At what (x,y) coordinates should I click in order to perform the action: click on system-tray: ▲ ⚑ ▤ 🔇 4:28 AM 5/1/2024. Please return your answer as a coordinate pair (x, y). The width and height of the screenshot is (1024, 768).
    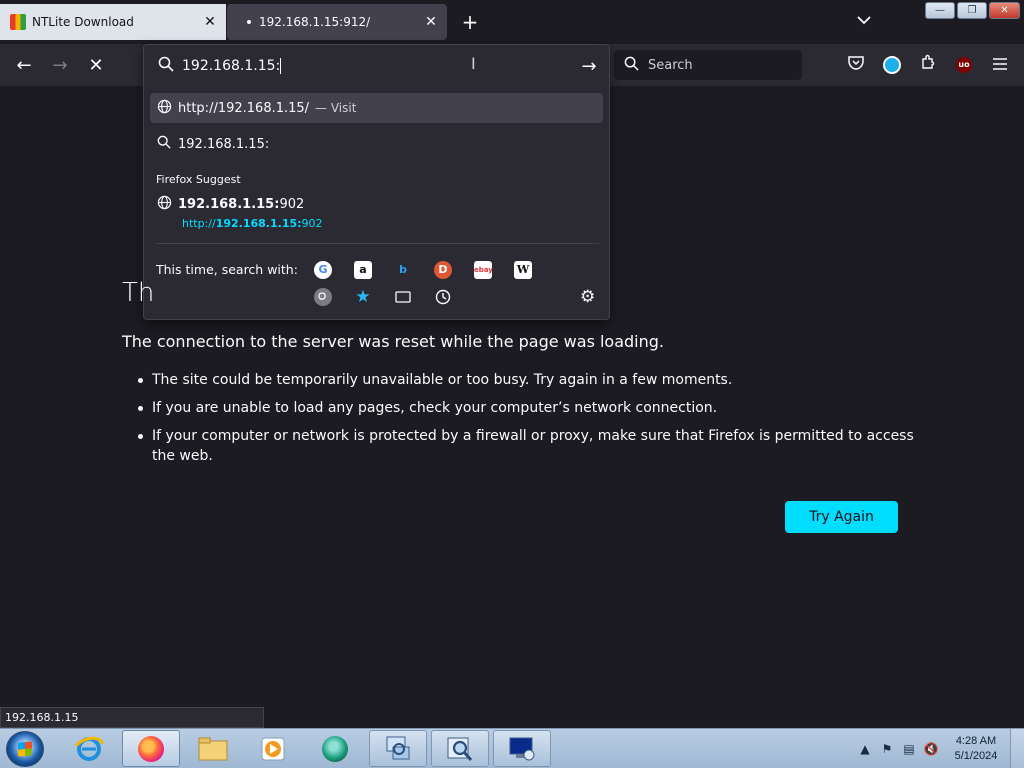
    Looking at the image, I should click on (939, 748).